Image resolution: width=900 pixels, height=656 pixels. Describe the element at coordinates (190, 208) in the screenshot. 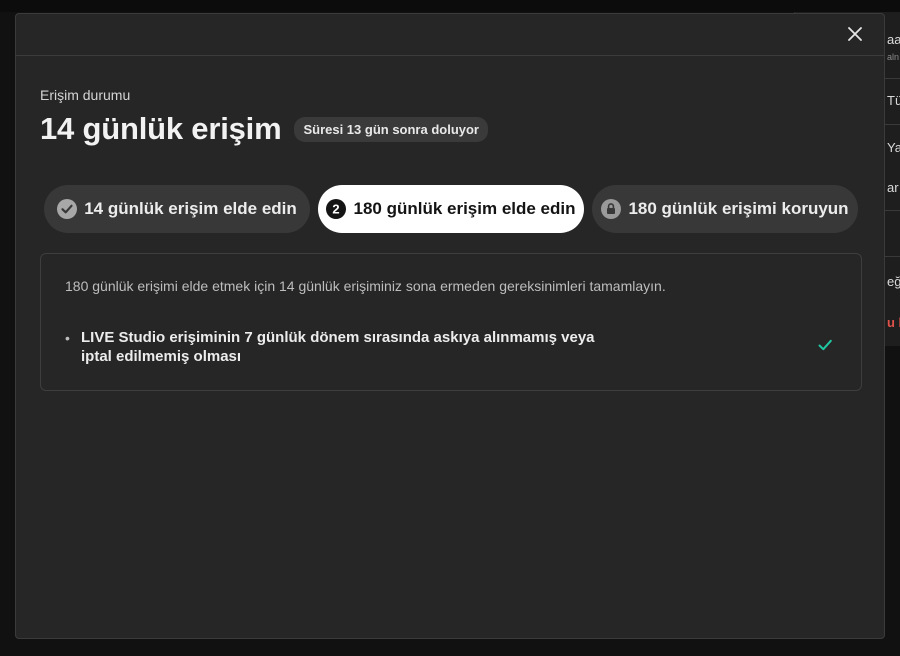

I see `step-label: 14 günlük erişim elde edin` at that location.